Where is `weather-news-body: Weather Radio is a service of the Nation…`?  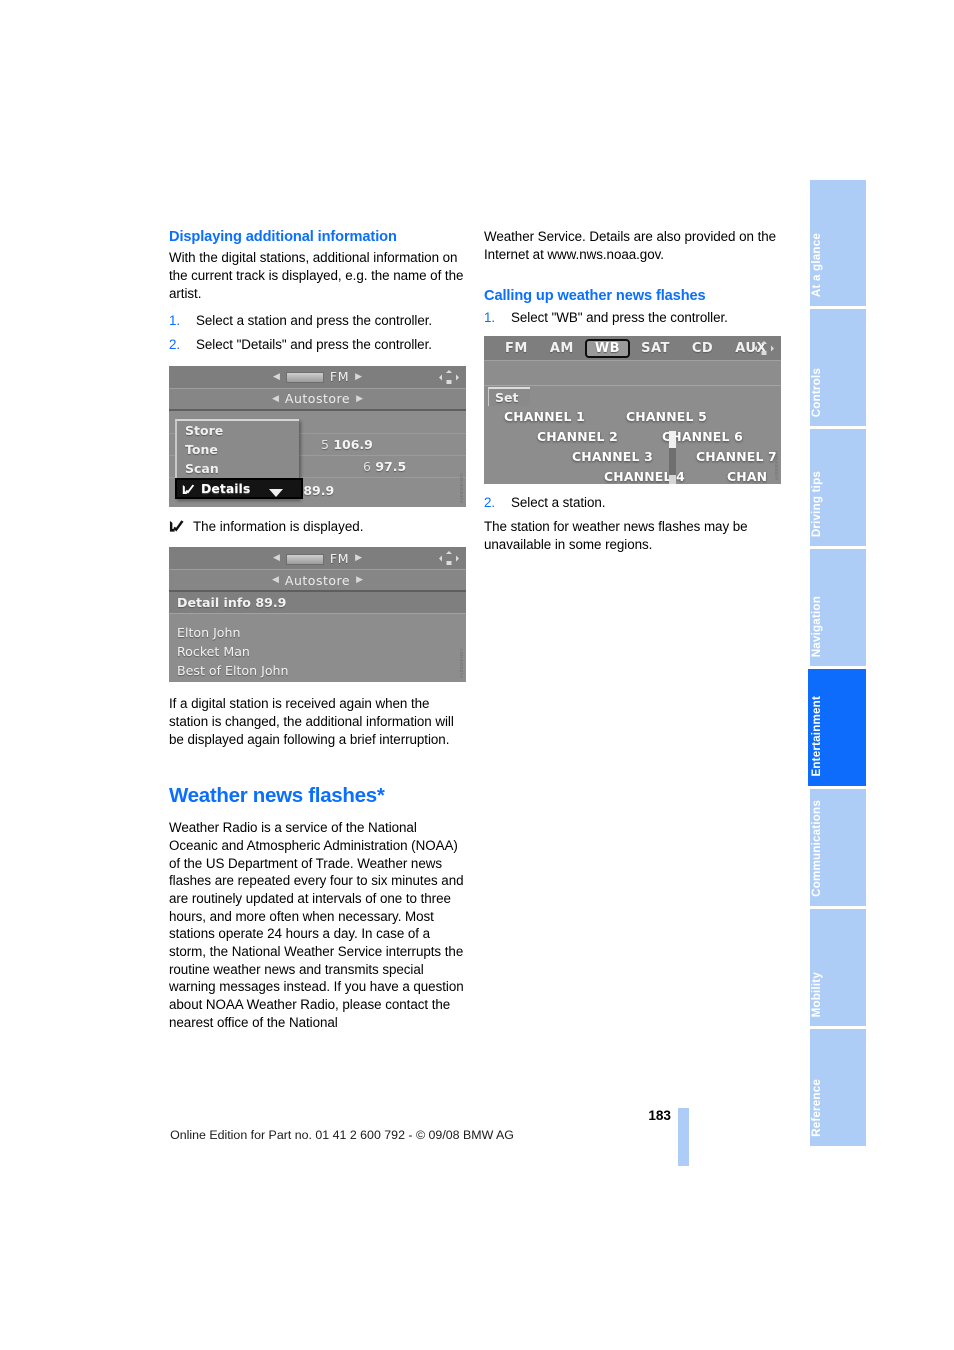
weather-news-body: Weather Radio is a service of the Nation… is located at coordinates (316, 925).